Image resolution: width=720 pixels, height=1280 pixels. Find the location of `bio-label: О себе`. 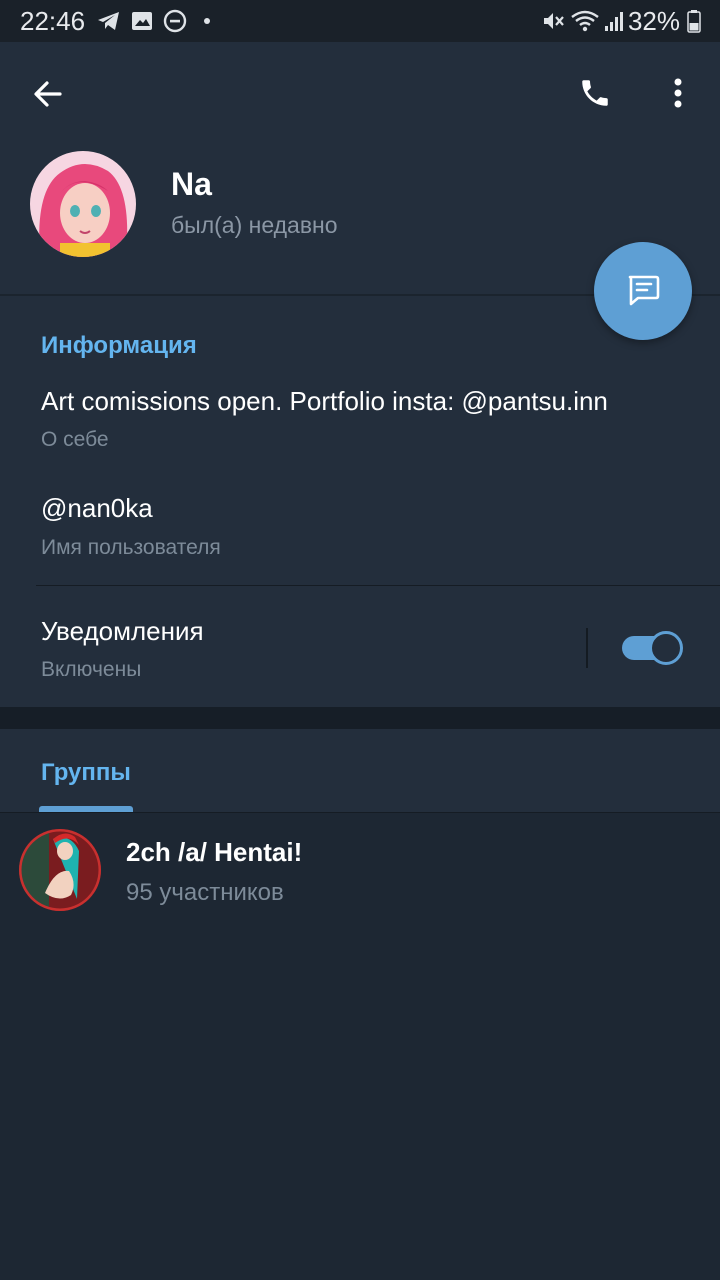

bio-label: О себе is located at coordinates (75, 439).